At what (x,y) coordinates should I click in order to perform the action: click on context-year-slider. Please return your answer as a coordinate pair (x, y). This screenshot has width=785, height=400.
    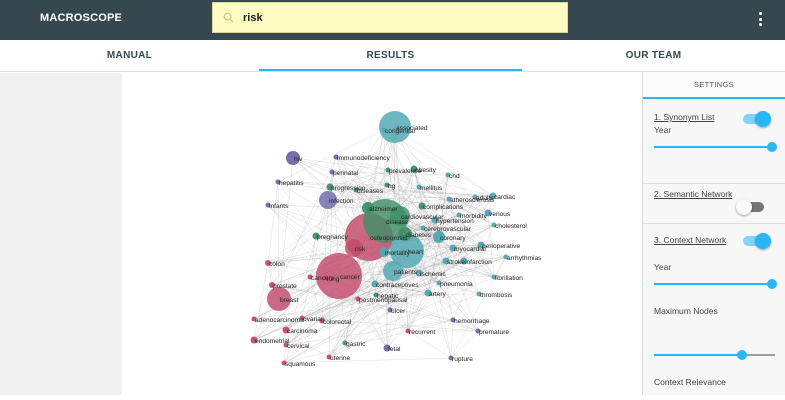
    Looking at the image, I should click on (715, 284).